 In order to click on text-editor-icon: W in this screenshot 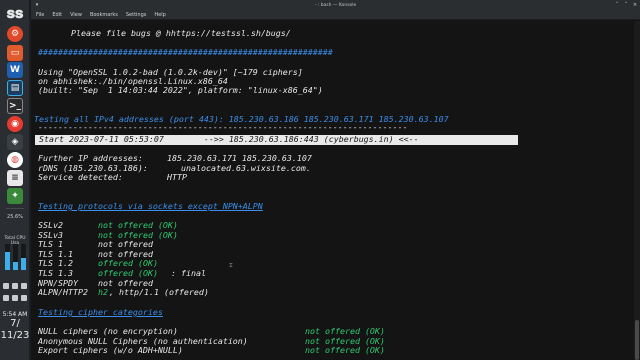, I will do `click(15, 70)`.